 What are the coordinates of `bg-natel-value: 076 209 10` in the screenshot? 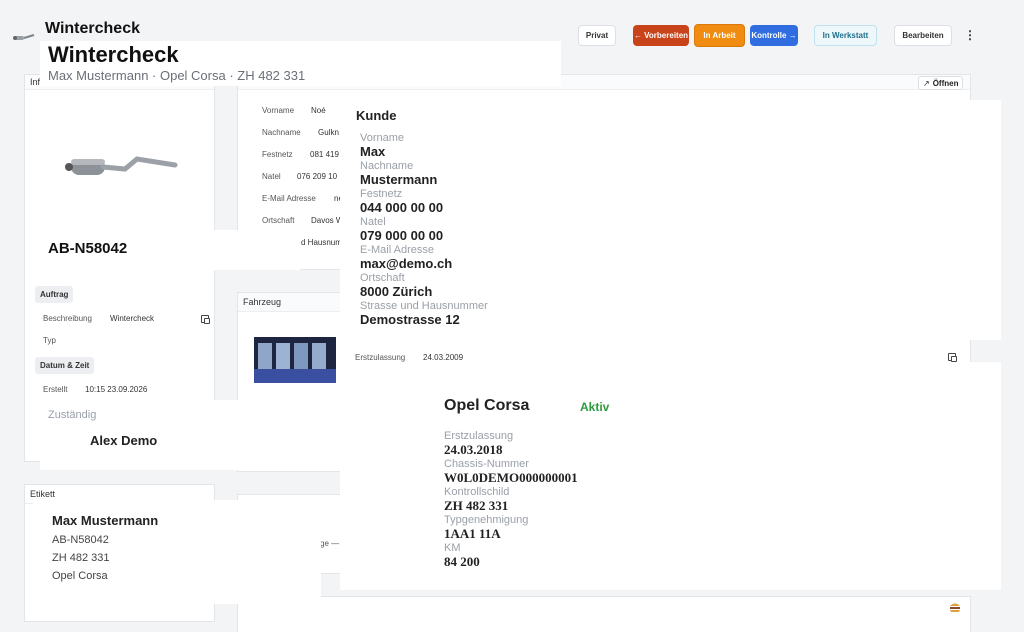 It's located at (317, 176).